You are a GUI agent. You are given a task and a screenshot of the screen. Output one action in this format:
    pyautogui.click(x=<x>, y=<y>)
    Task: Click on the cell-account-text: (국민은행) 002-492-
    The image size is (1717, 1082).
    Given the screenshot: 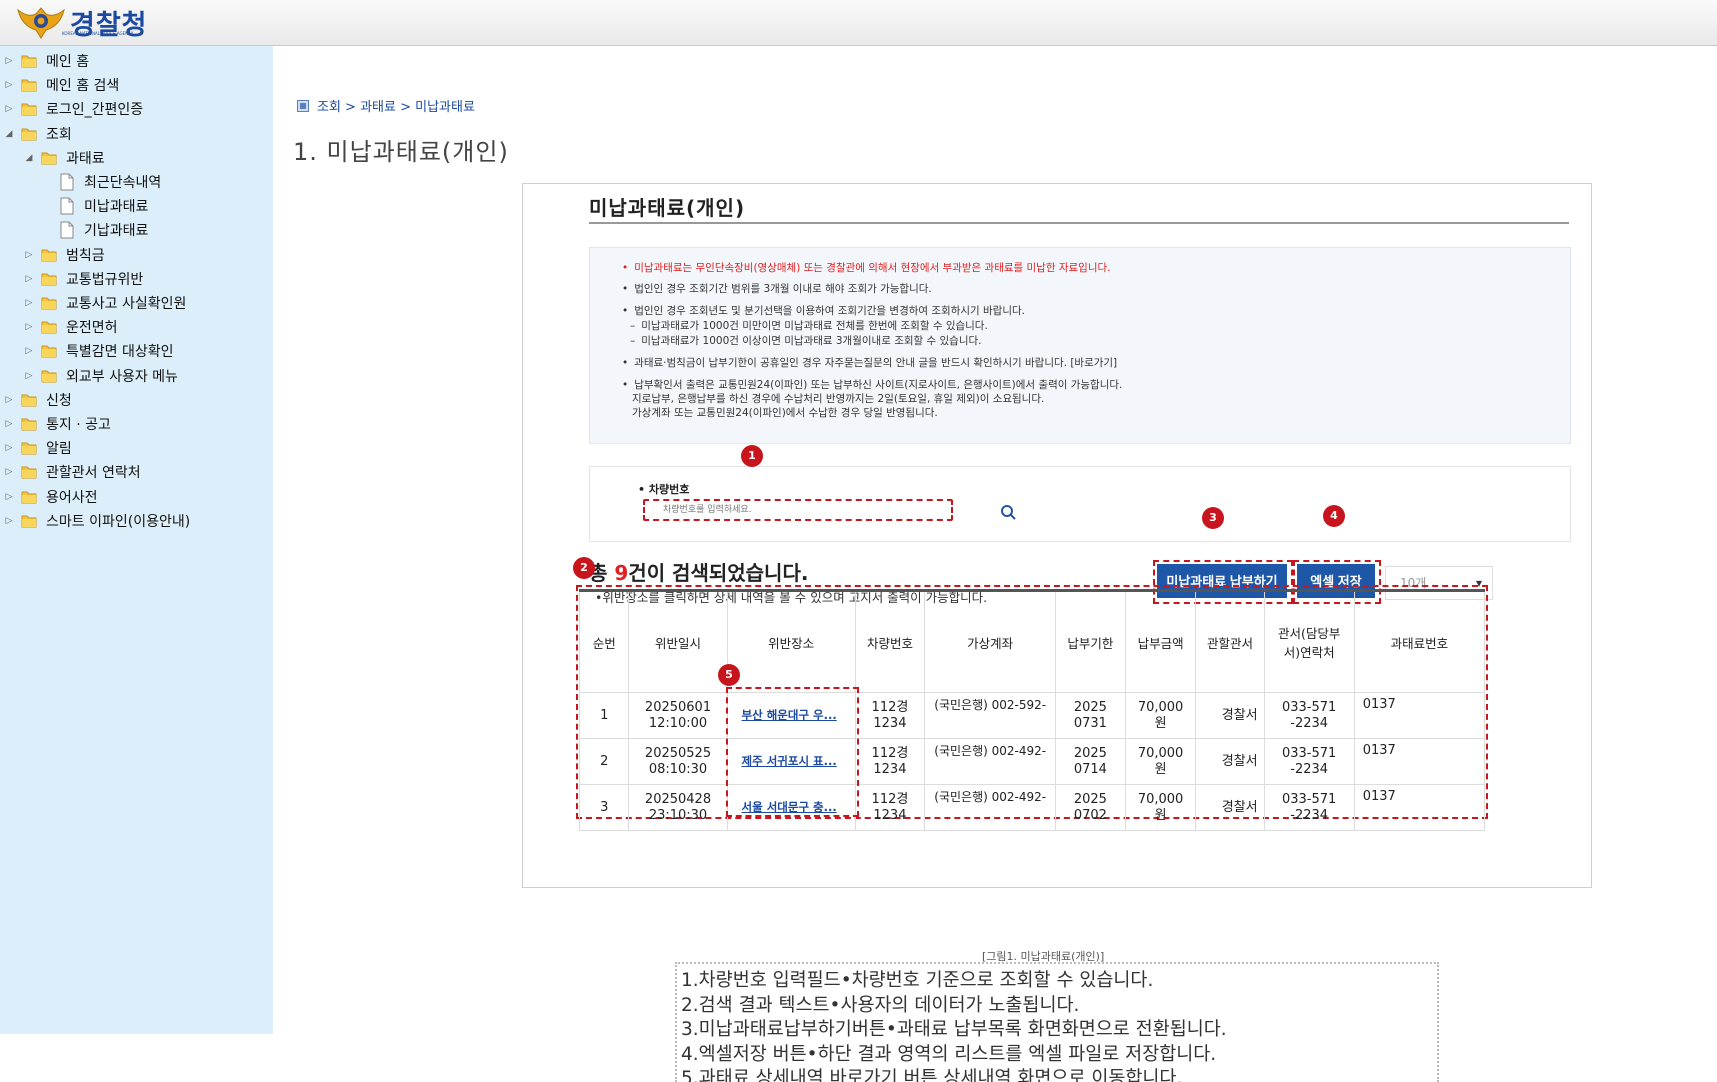 What is the action you would take?
    pyautogui.click(x=990, y=751)
    